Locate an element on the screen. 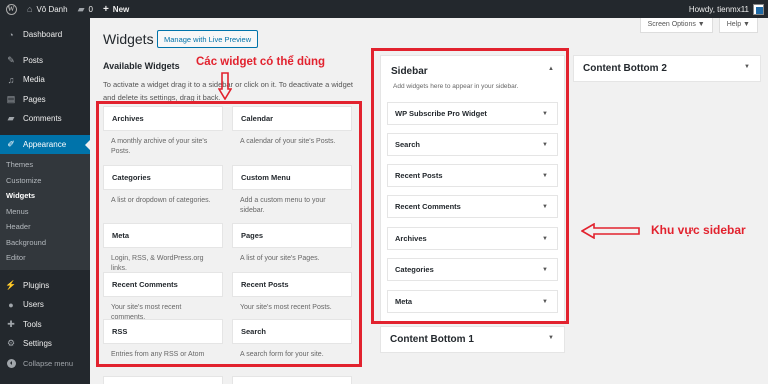 The height and width of the screenshot is (384, 768). menu-item-users: ● Users is located at coordinates (45, 305).